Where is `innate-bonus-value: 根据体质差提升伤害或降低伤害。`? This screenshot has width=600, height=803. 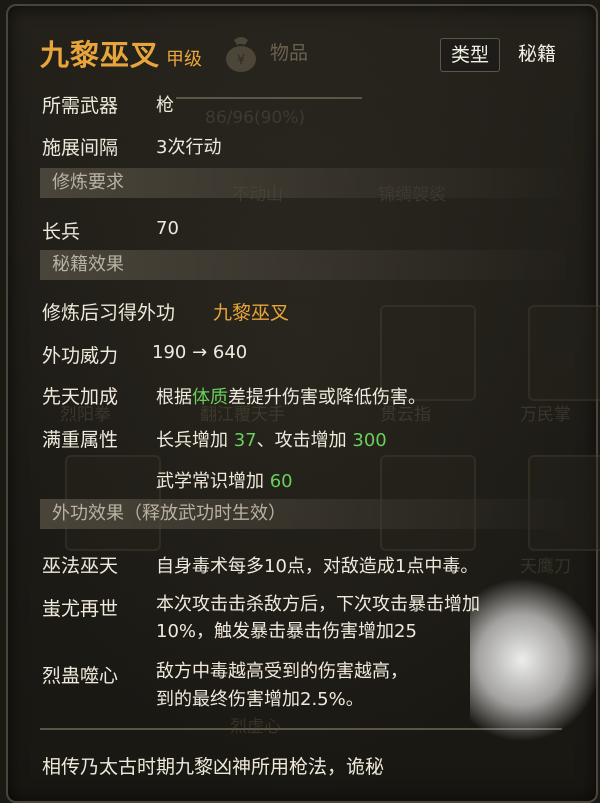
innate-bonus-value: 根据体质差提升伤害或降低伤害。 is located at coordinates (291, 396).